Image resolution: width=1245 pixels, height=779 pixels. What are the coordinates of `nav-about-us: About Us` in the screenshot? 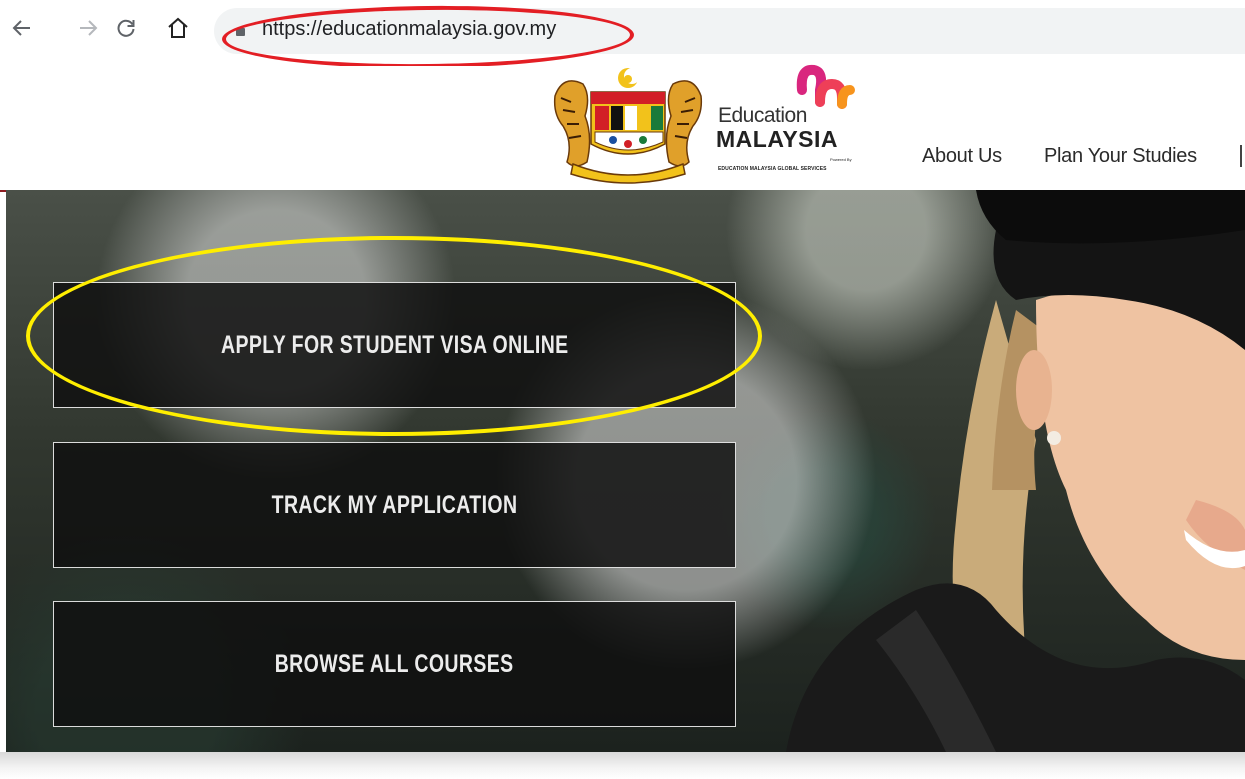 It's located at (962, 156).